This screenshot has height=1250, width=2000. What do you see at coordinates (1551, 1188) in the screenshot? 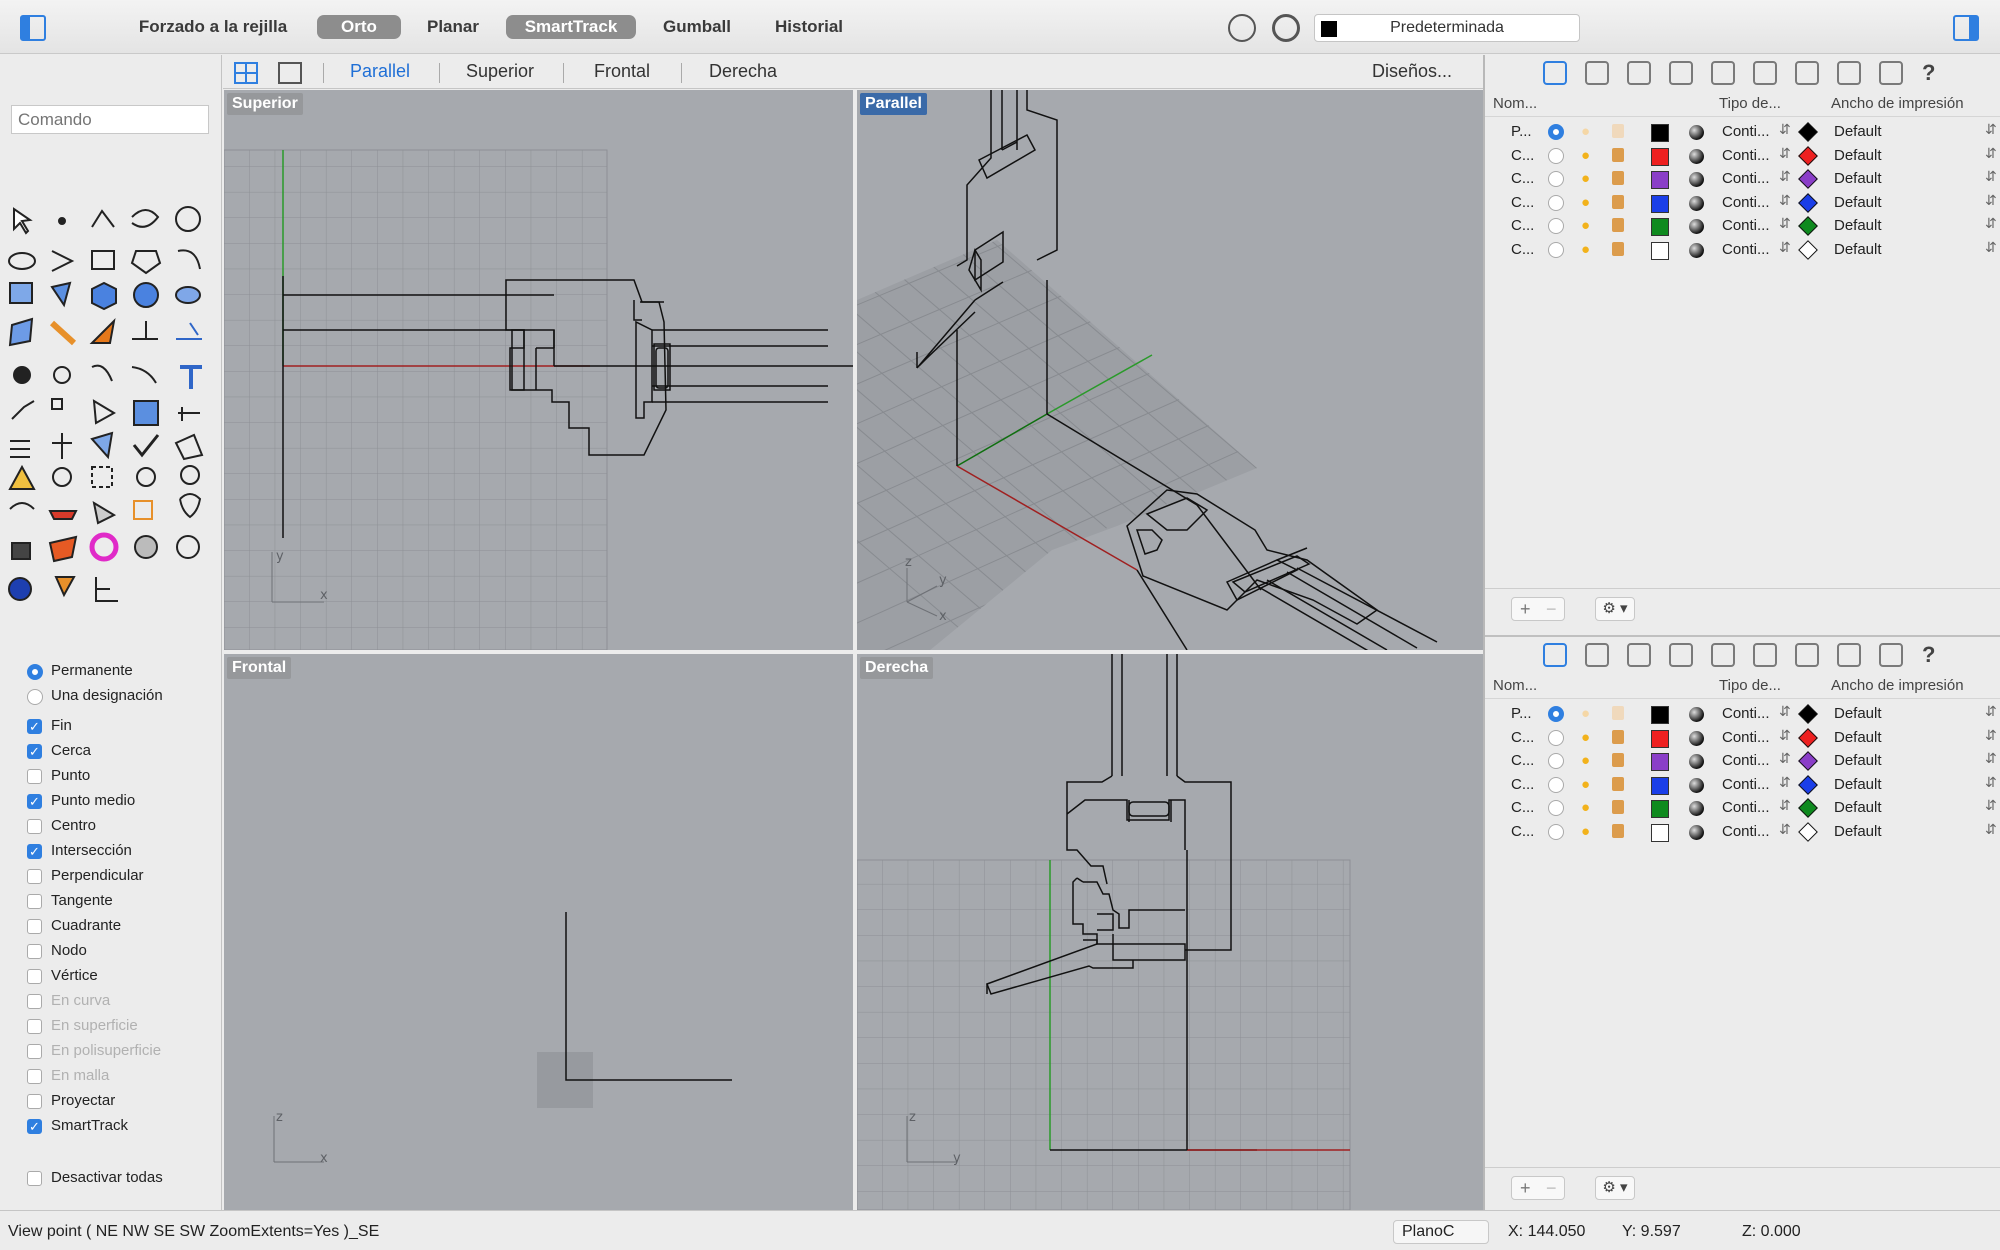
I see `remove-layer-button: −` at bounding box center [1551, 1188].